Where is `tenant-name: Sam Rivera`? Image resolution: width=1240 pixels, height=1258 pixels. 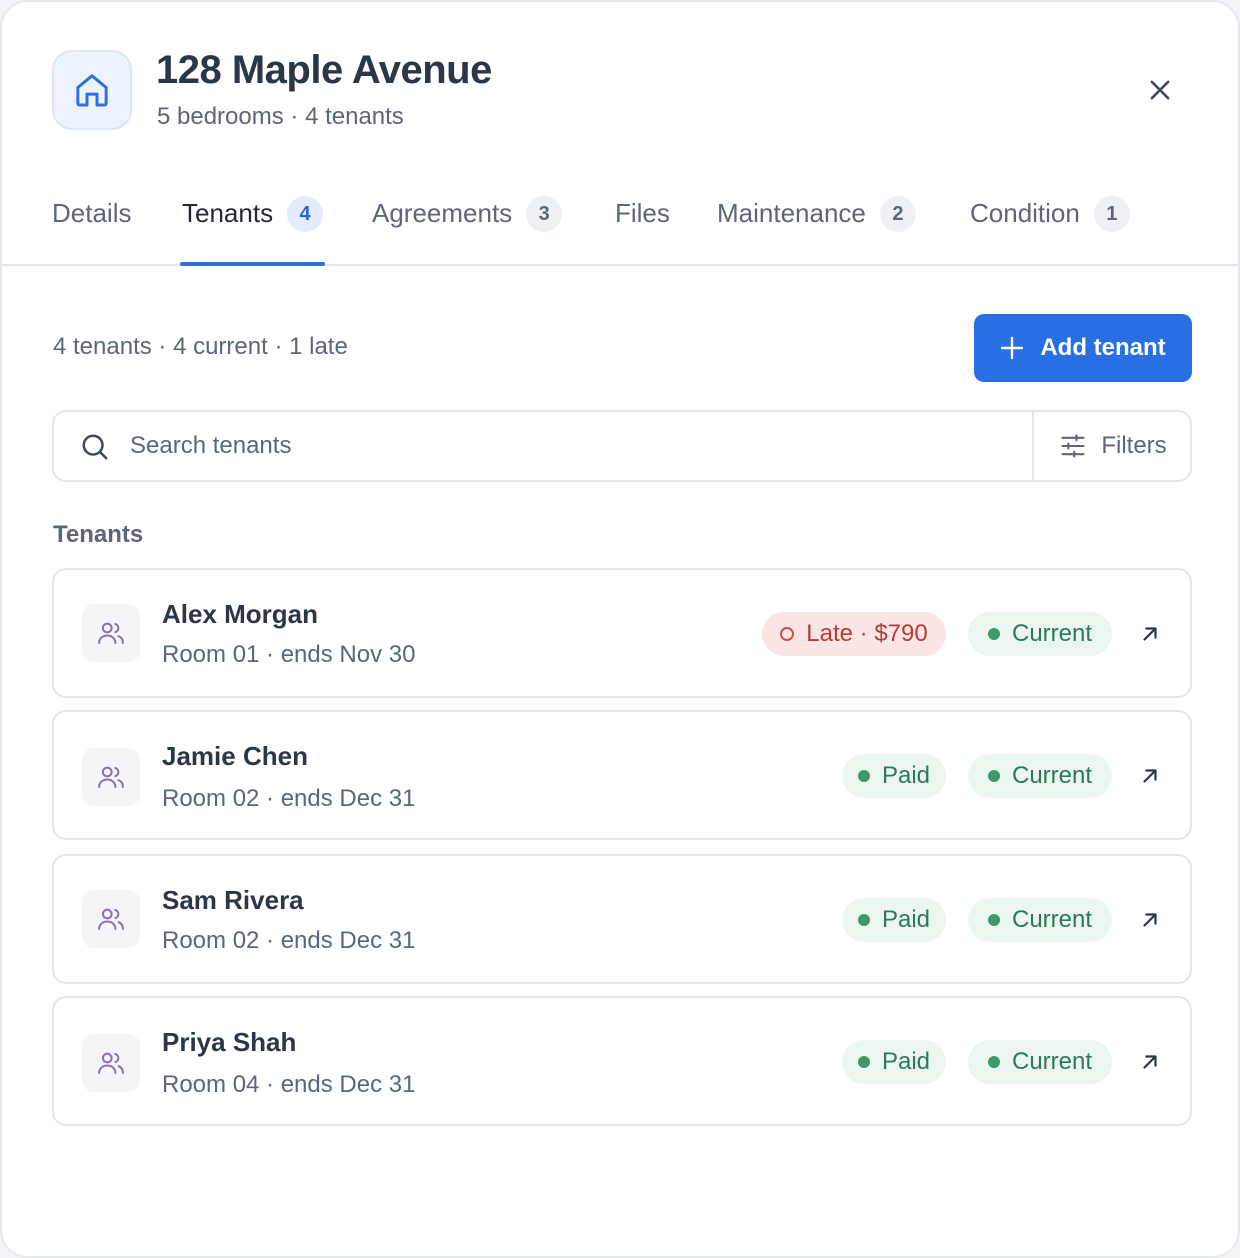
tenant-name: Sam Rivera is located at coordinates (233, 900).